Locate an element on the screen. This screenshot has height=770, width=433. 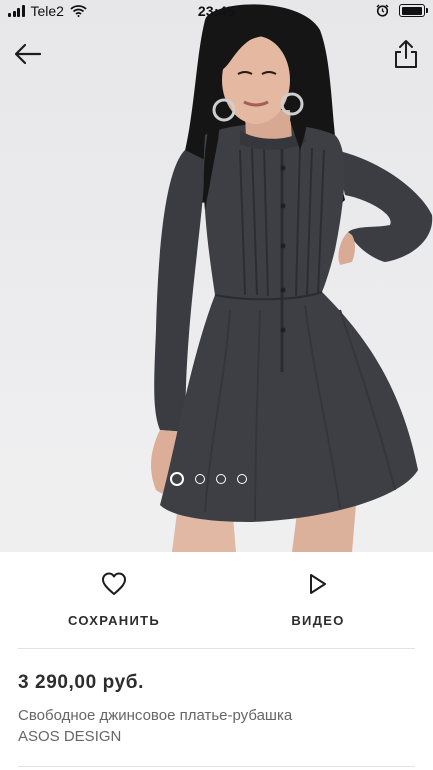
back-arrow-icon is located at coordinates (28, 54).